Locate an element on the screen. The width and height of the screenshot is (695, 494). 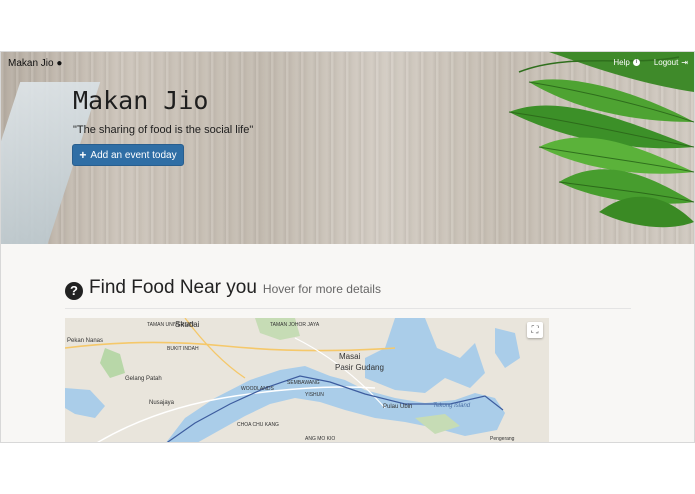
brand-label: Makan Jio is located at coordinates (31, 63).